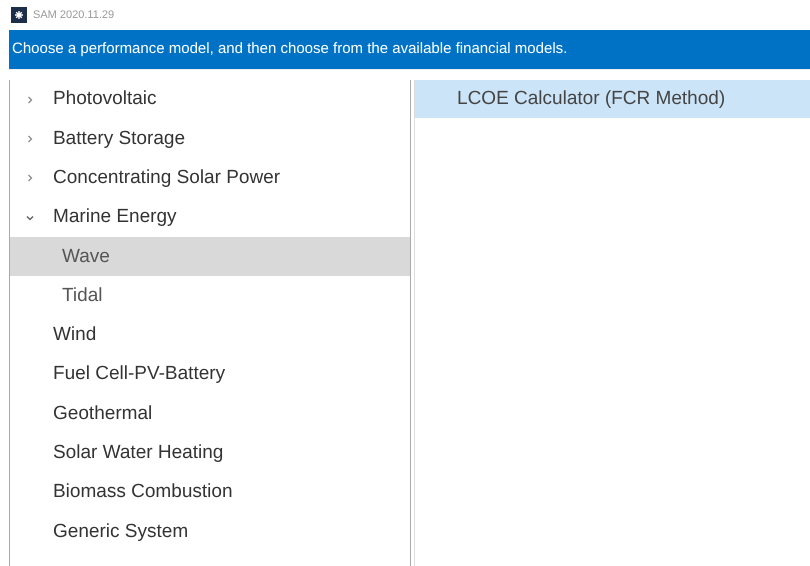 This screenshot has width=810, height=566. What do you see at coordinates (210, 139) in the screenshot?
I see `tree-item: Battery Storage` at bounding box center [210, 139].